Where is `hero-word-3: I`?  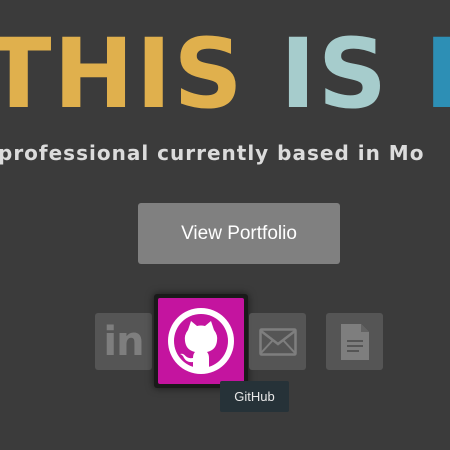
hero-word-3: I is located at coordinates (437, 74).